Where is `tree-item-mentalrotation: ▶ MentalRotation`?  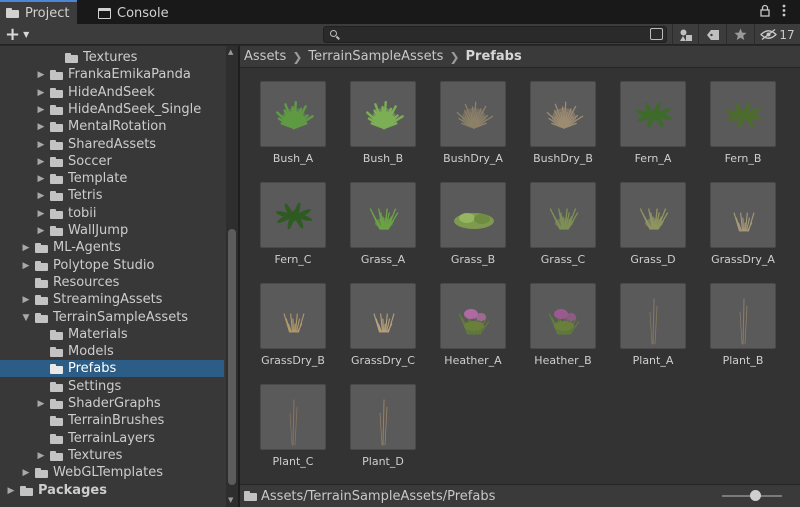
tree-item-mentalrotation: ▶ MentalRotation is located at coordinates (112, 126).